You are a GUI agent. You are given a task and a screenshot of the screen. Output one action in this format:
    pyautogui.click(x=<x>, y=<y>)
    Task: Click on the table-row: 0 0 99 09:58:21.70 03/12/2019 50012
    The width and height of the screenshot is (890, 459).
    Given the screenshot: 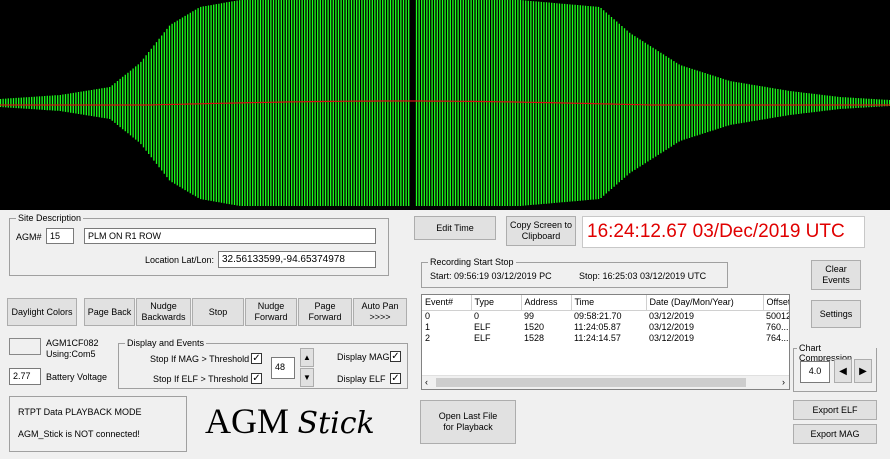 What is the action you would take?
    pyautogui.click(x=606, y=316)
    